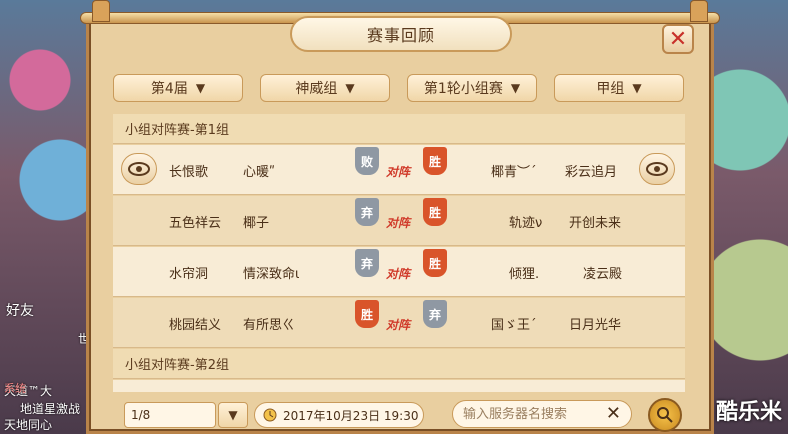 The image size is (788, 434). Describe the element at coordinates (101, 11) in the screenshot. I see `rail-post-left` at that location.